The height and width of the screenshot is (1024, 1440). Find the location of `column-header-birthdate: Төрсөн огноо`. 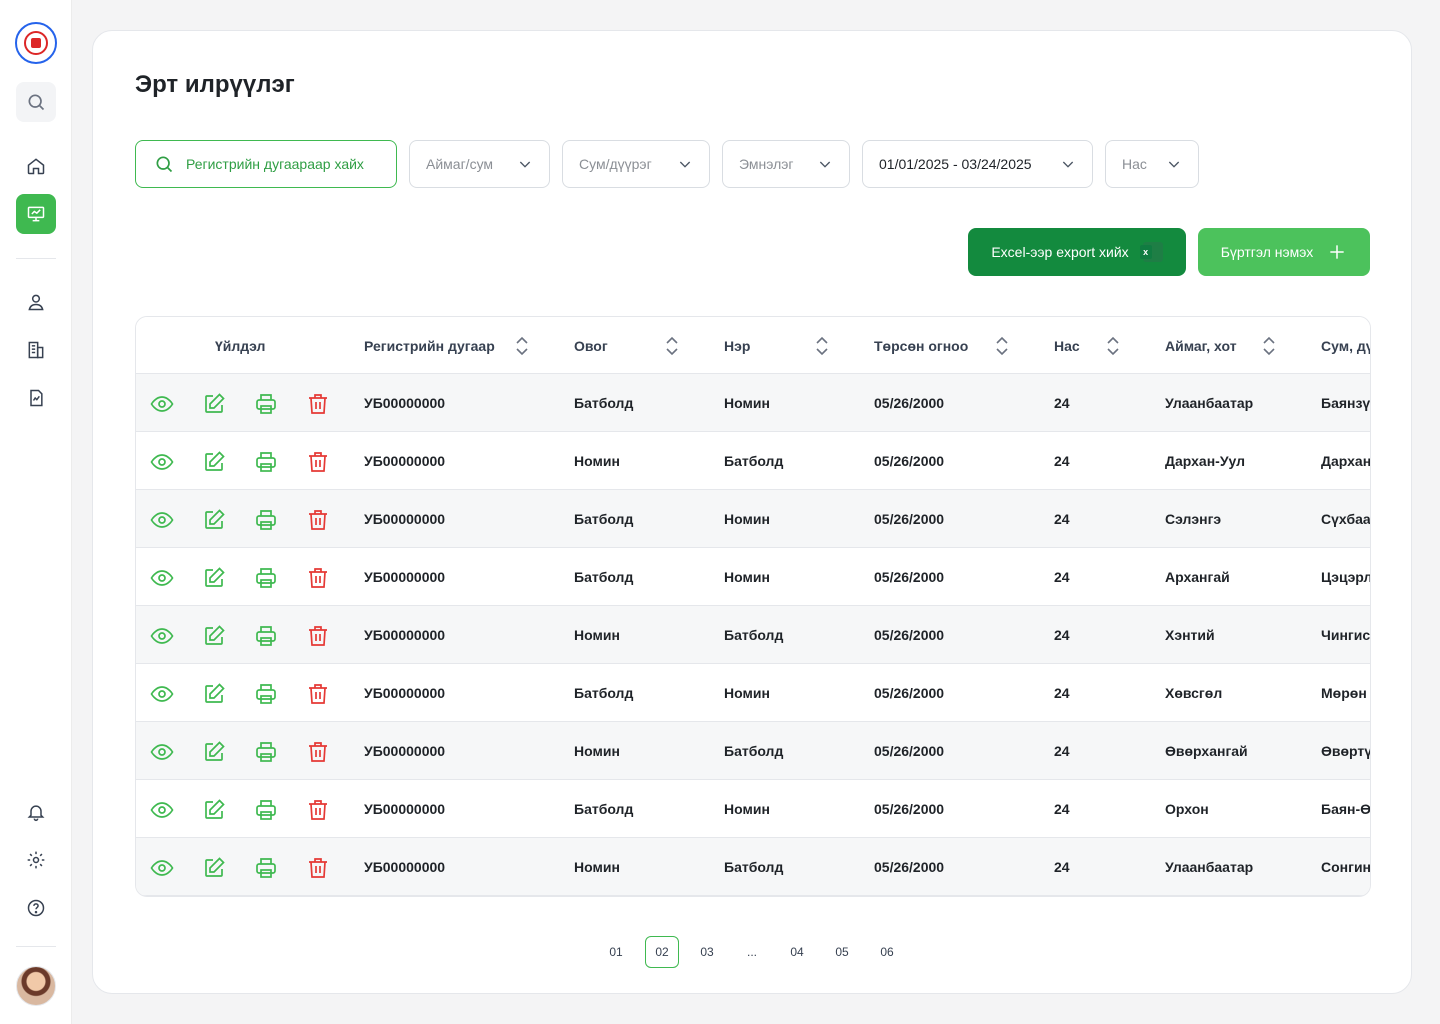

column-header-birthdate: Төрсөн огноо is located at coordinates (921, 345).